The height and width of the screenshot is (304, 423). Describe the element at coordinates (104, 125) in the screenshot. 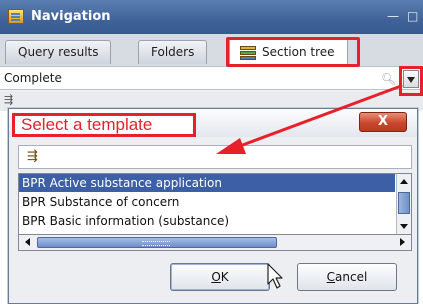

I see `dialog-title: Select a template` at that location.